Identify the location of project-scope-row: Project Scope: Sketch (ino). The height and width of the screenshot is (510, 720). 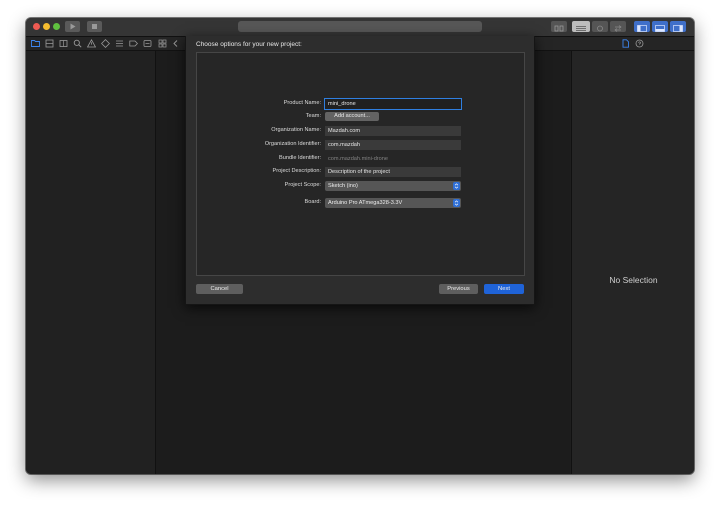
(360, 186).